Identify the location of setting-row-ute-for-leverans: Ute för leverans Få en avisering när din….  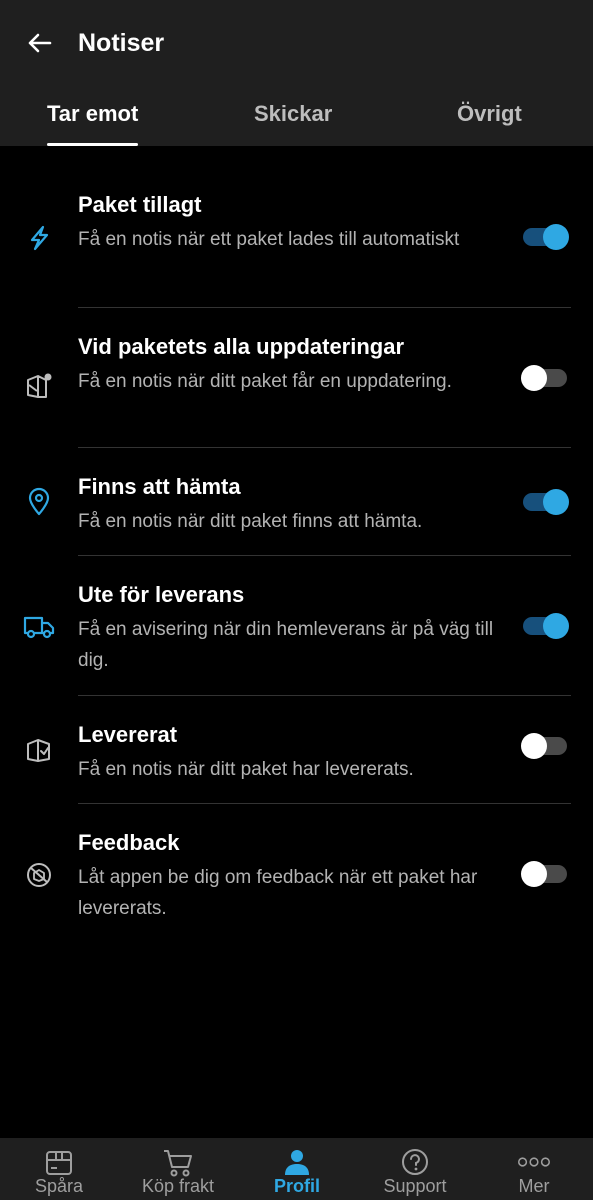
(296, 626).